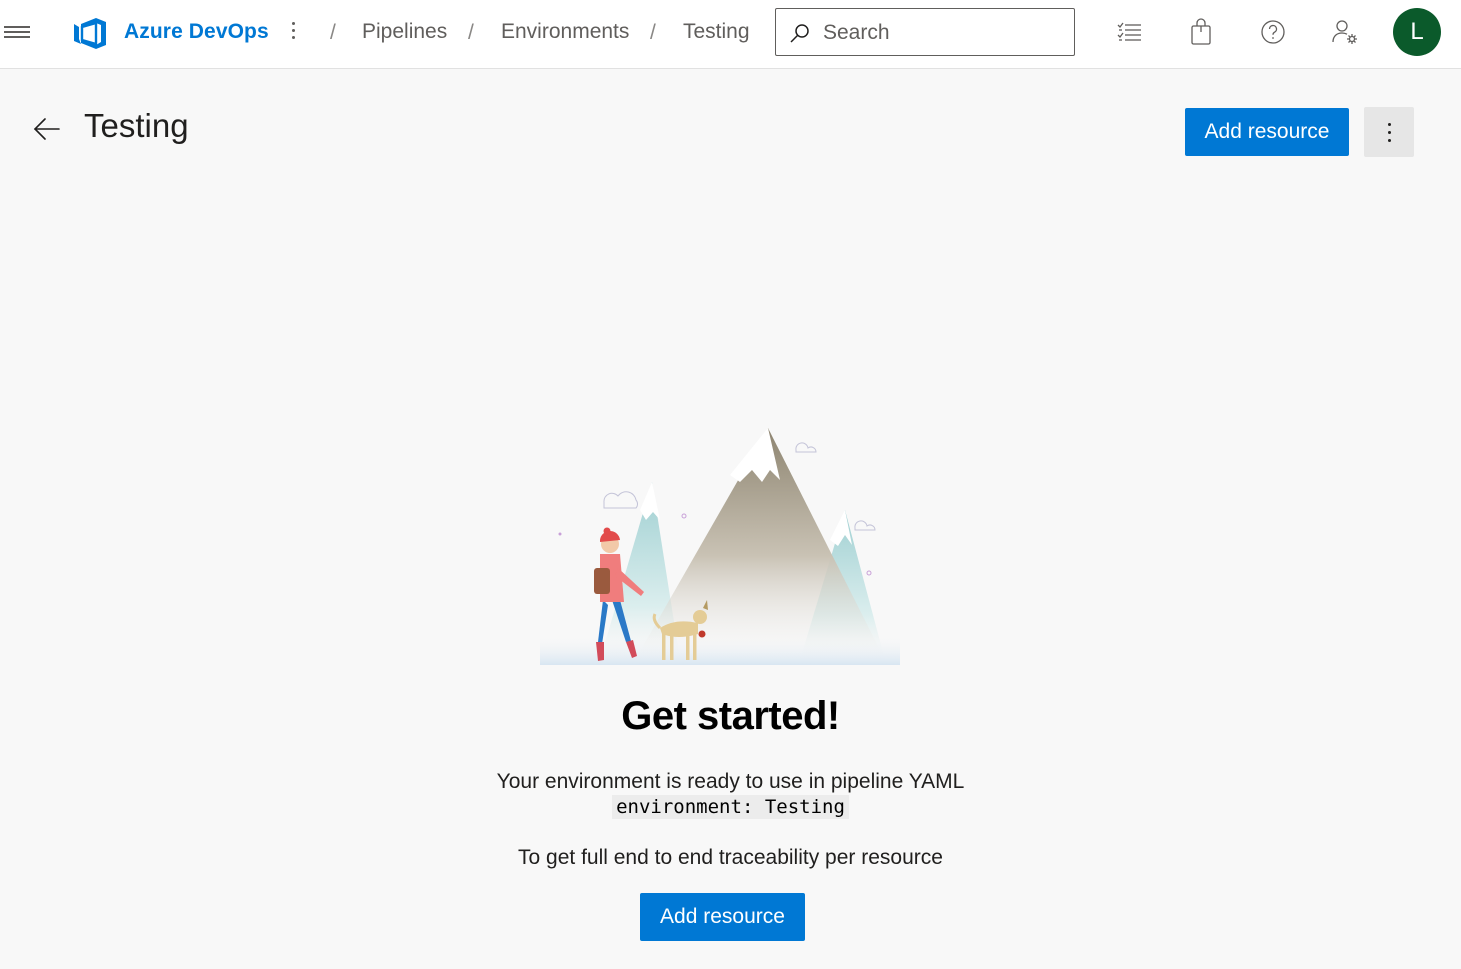 The height and width of the screenshot is (969, 1461). What do you see at coordinates (47, 129) in the screenshot?
I see `back-arrow-icon` at bounding box center [47, 129].